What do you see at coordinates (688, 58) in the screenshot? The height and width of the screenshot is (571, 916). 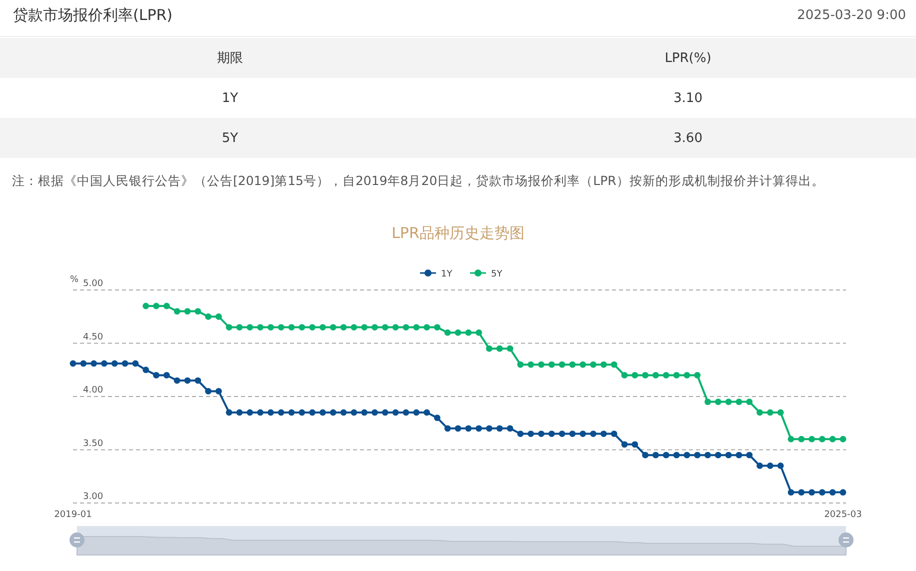 I see `column-header: LPR(%)` at bounding box center [688, 58].